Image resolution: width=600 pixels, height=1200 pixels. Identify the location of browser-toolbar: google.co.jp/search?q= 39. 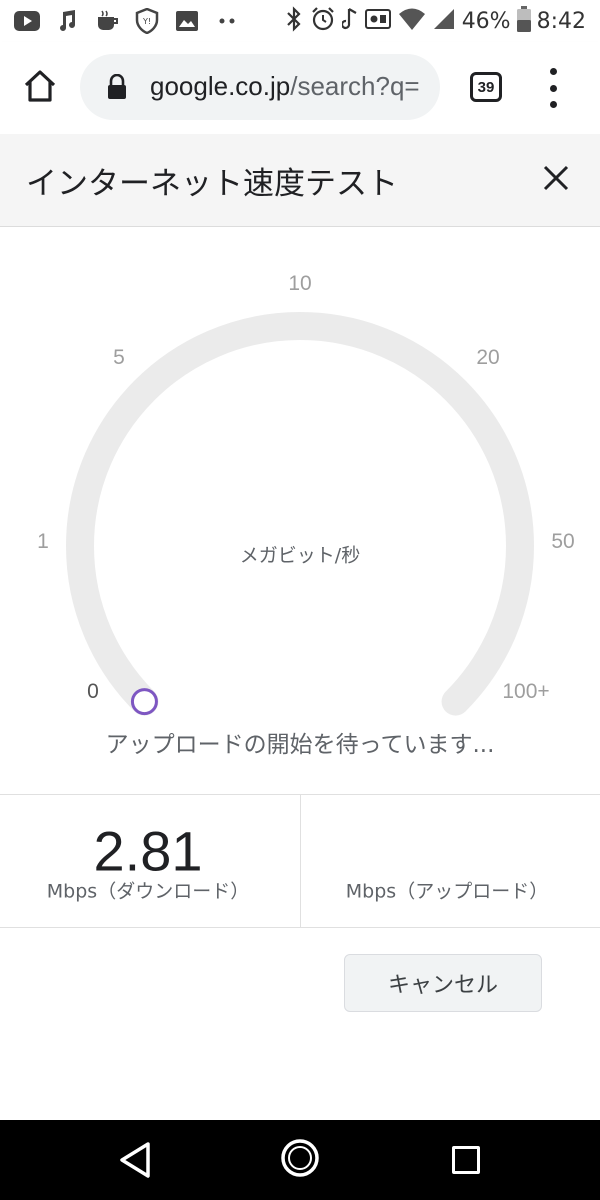
(300, 88).